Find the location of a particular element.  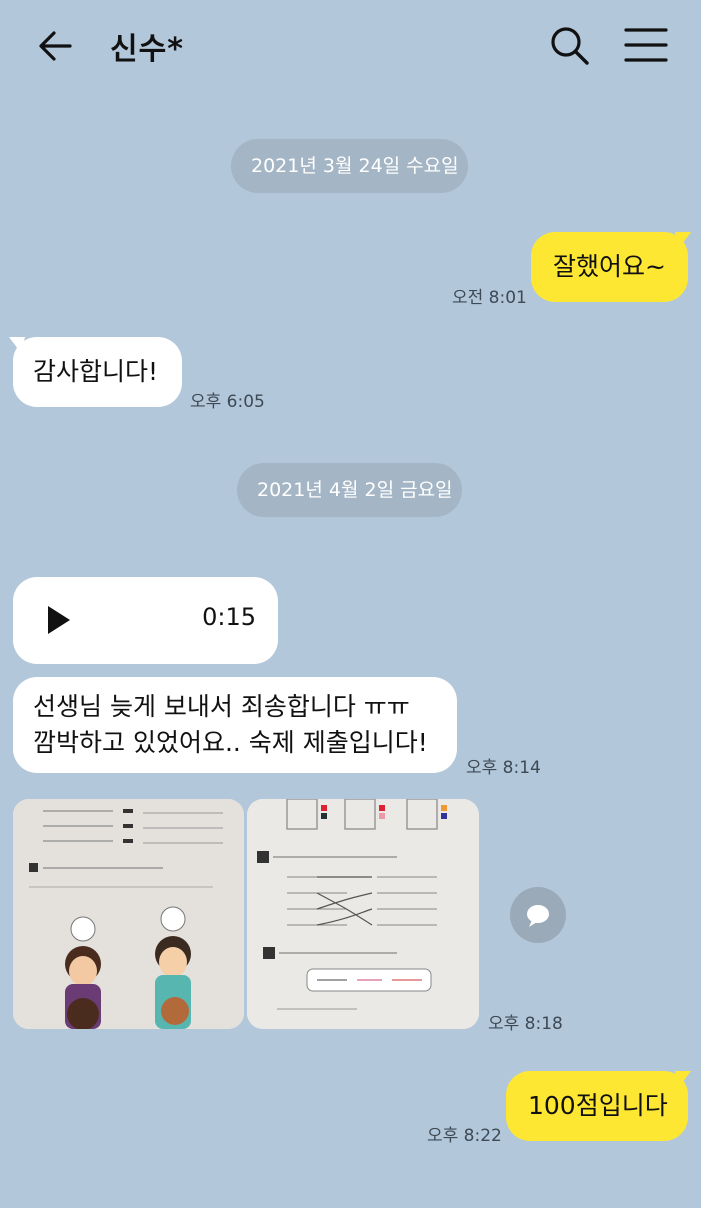

message-time: 오후 8:18 is located at coordinates (525, 1024).